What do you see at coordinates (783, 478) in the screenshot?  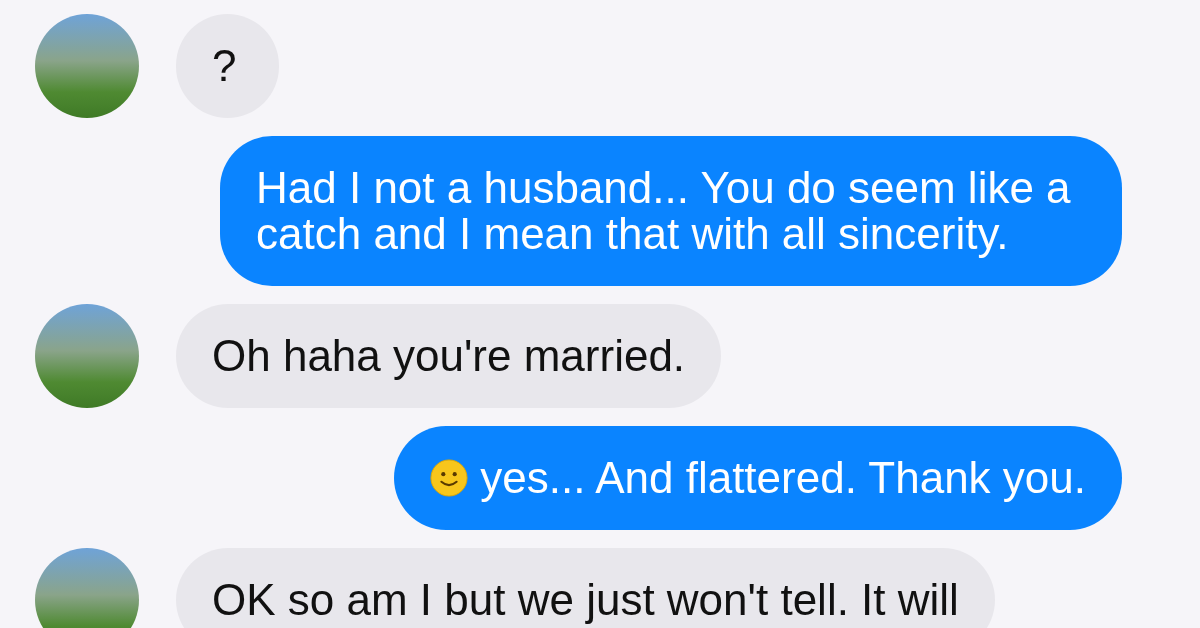 I see `message-text: yes... And flattered. Thank you.` at bounding box center [783, 478].